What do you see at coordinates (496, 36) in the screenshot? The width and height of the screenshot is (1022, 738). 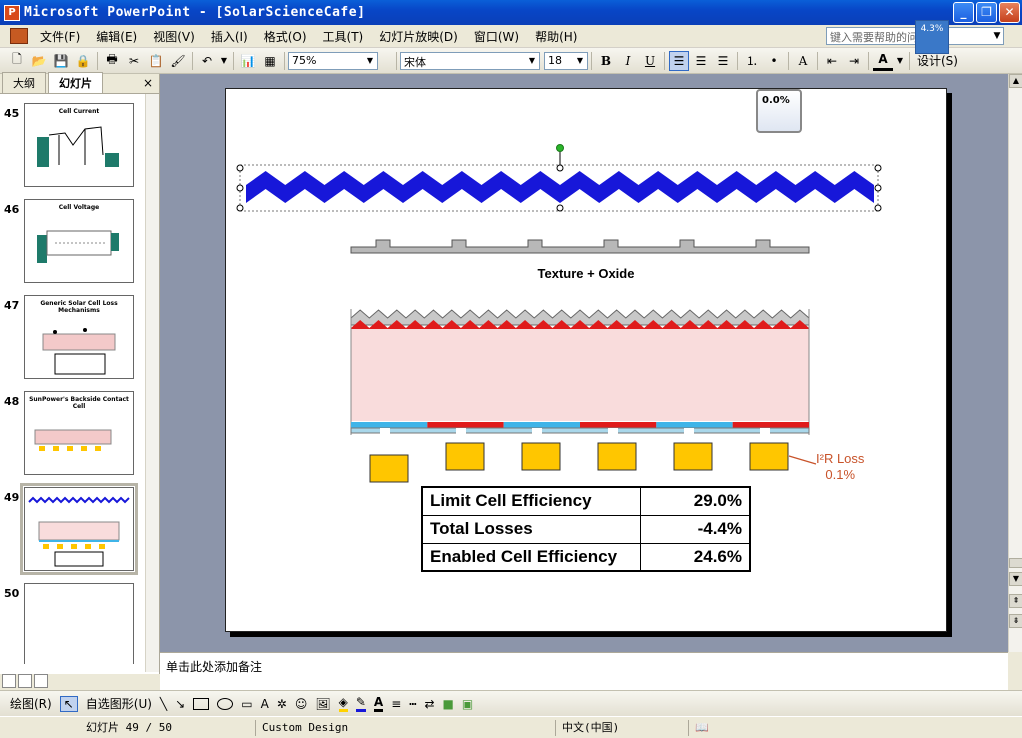 I see `menu-window: 窗口(W)` at bounding box center [496, 36].